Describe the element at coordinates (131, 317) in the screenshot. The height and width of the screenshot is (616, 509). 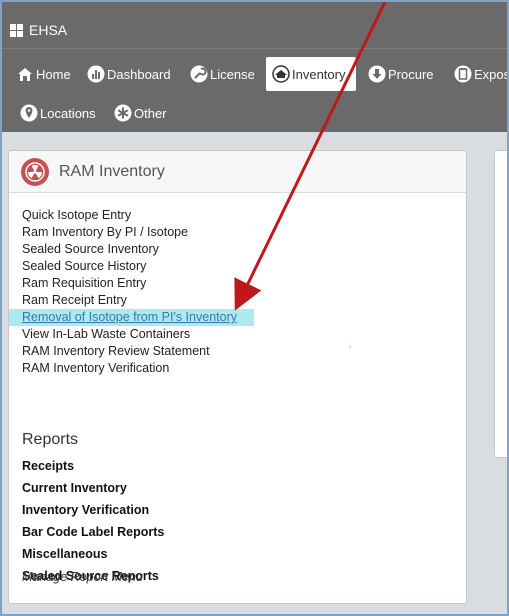
I see `link-removal-of-isotope: Removal of Isotope from PI's Inventory` at that location.